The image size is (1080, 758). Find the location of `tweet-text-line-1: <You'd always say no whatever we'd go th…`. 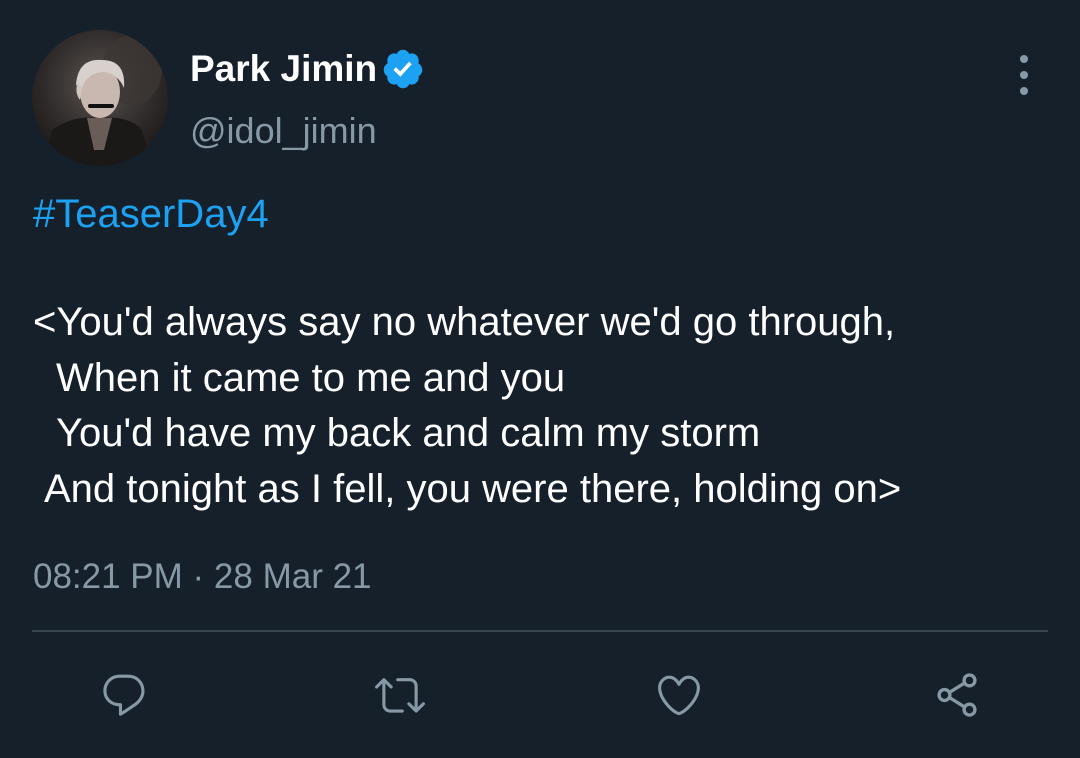

tweet-text-line-1: <You'd always say no whatever we'd go th… is located at coordinates (464, 322).